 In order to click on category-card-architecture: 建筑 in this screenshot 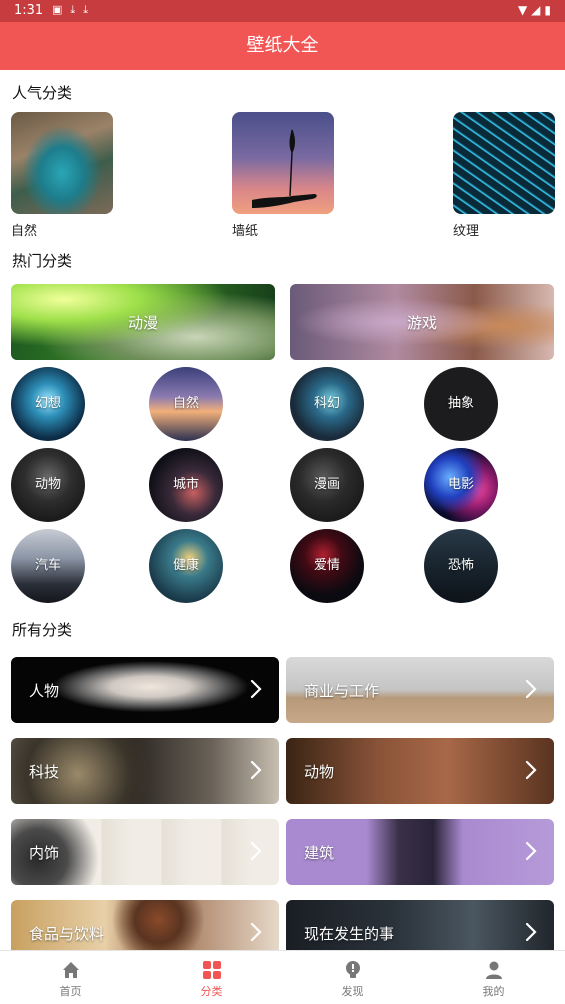, I will do `click(420, 852)`.